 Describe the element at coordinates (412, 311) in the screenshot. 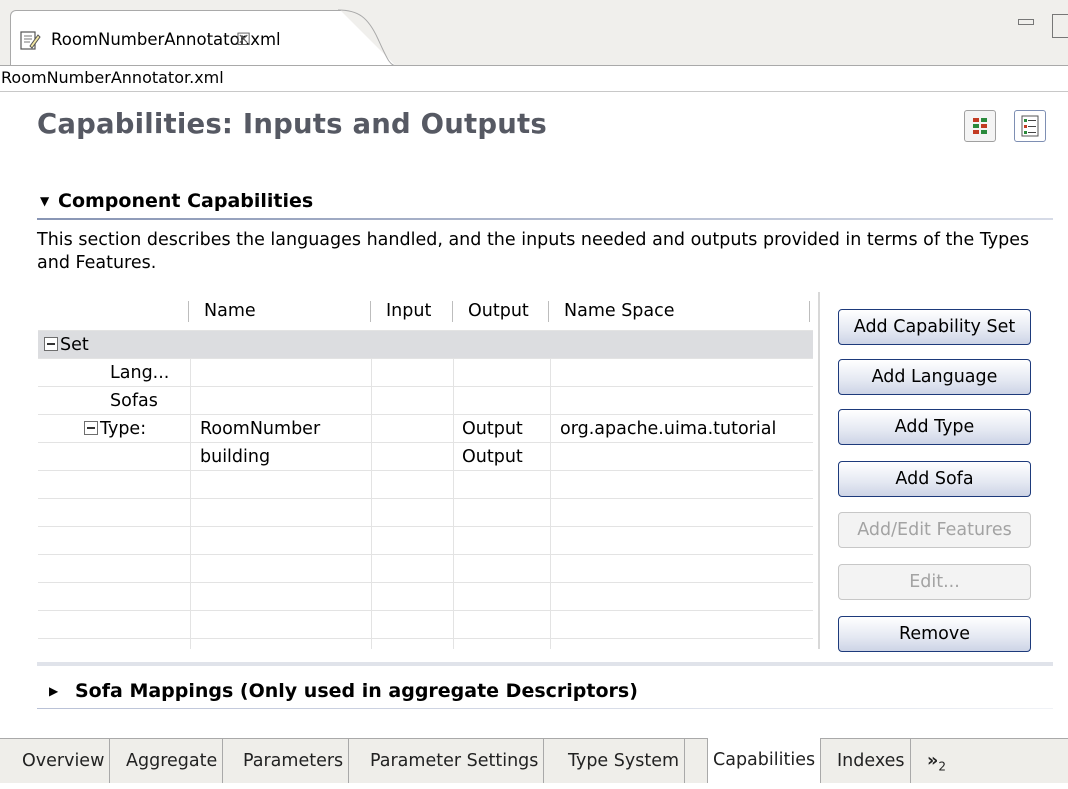

I see `column-header-input: Input` at that location.